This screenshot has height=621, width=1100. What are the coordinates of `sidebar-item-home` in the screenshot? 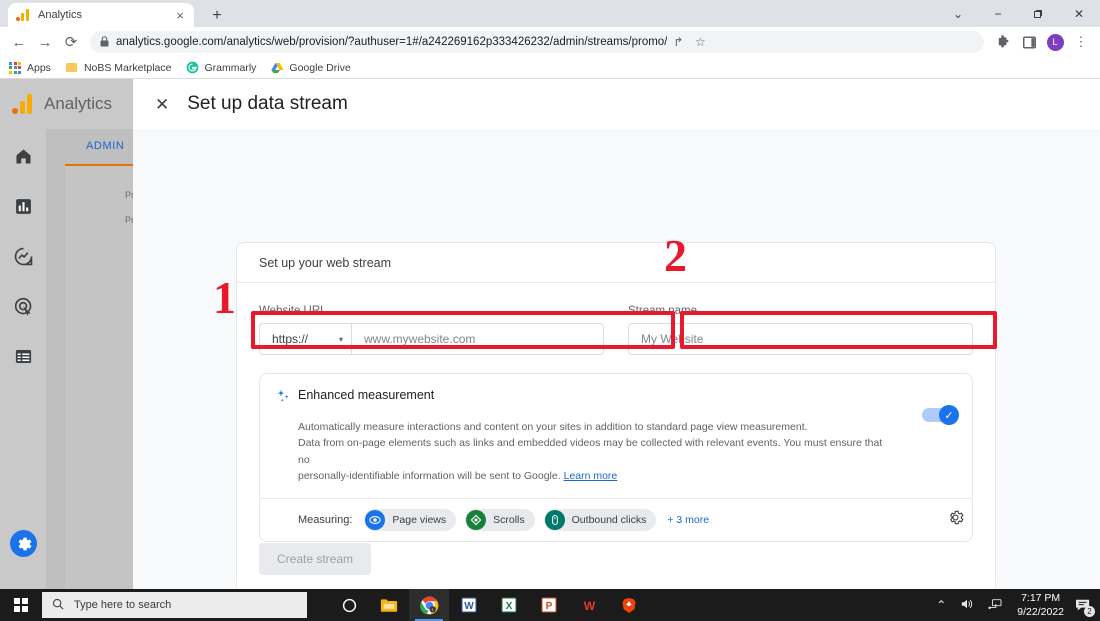 It's located at (23, 156).